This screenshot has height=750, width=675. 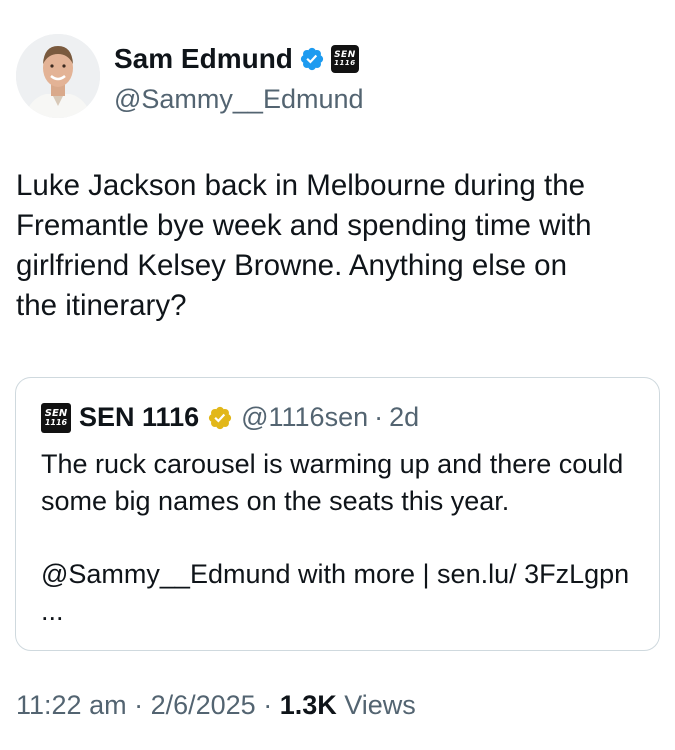 I want to click on gold-verified-badge-icon, so click(x=220, y=417).